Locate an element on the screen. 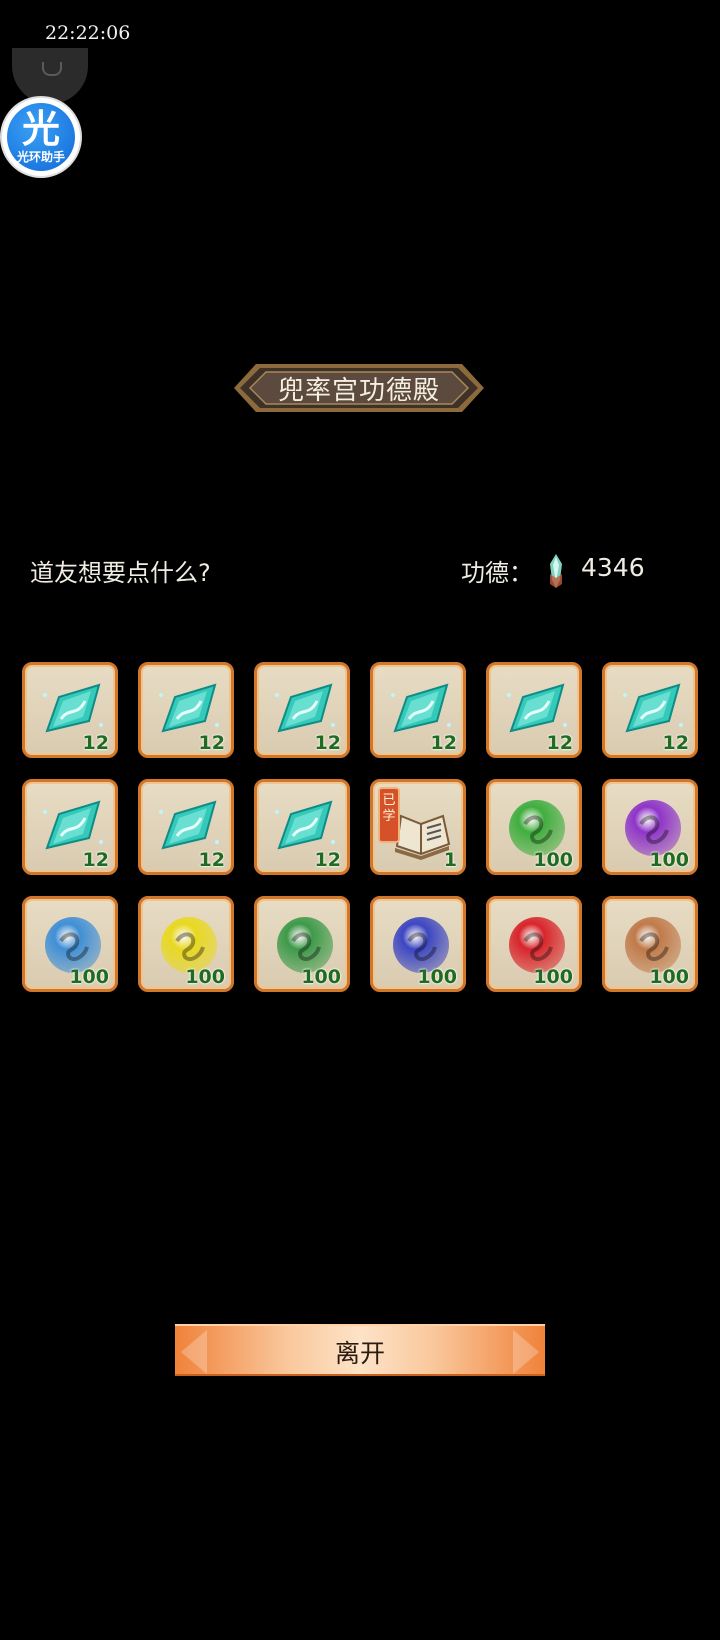  learned-tag: 已学 is located at coordinates (389, 815).